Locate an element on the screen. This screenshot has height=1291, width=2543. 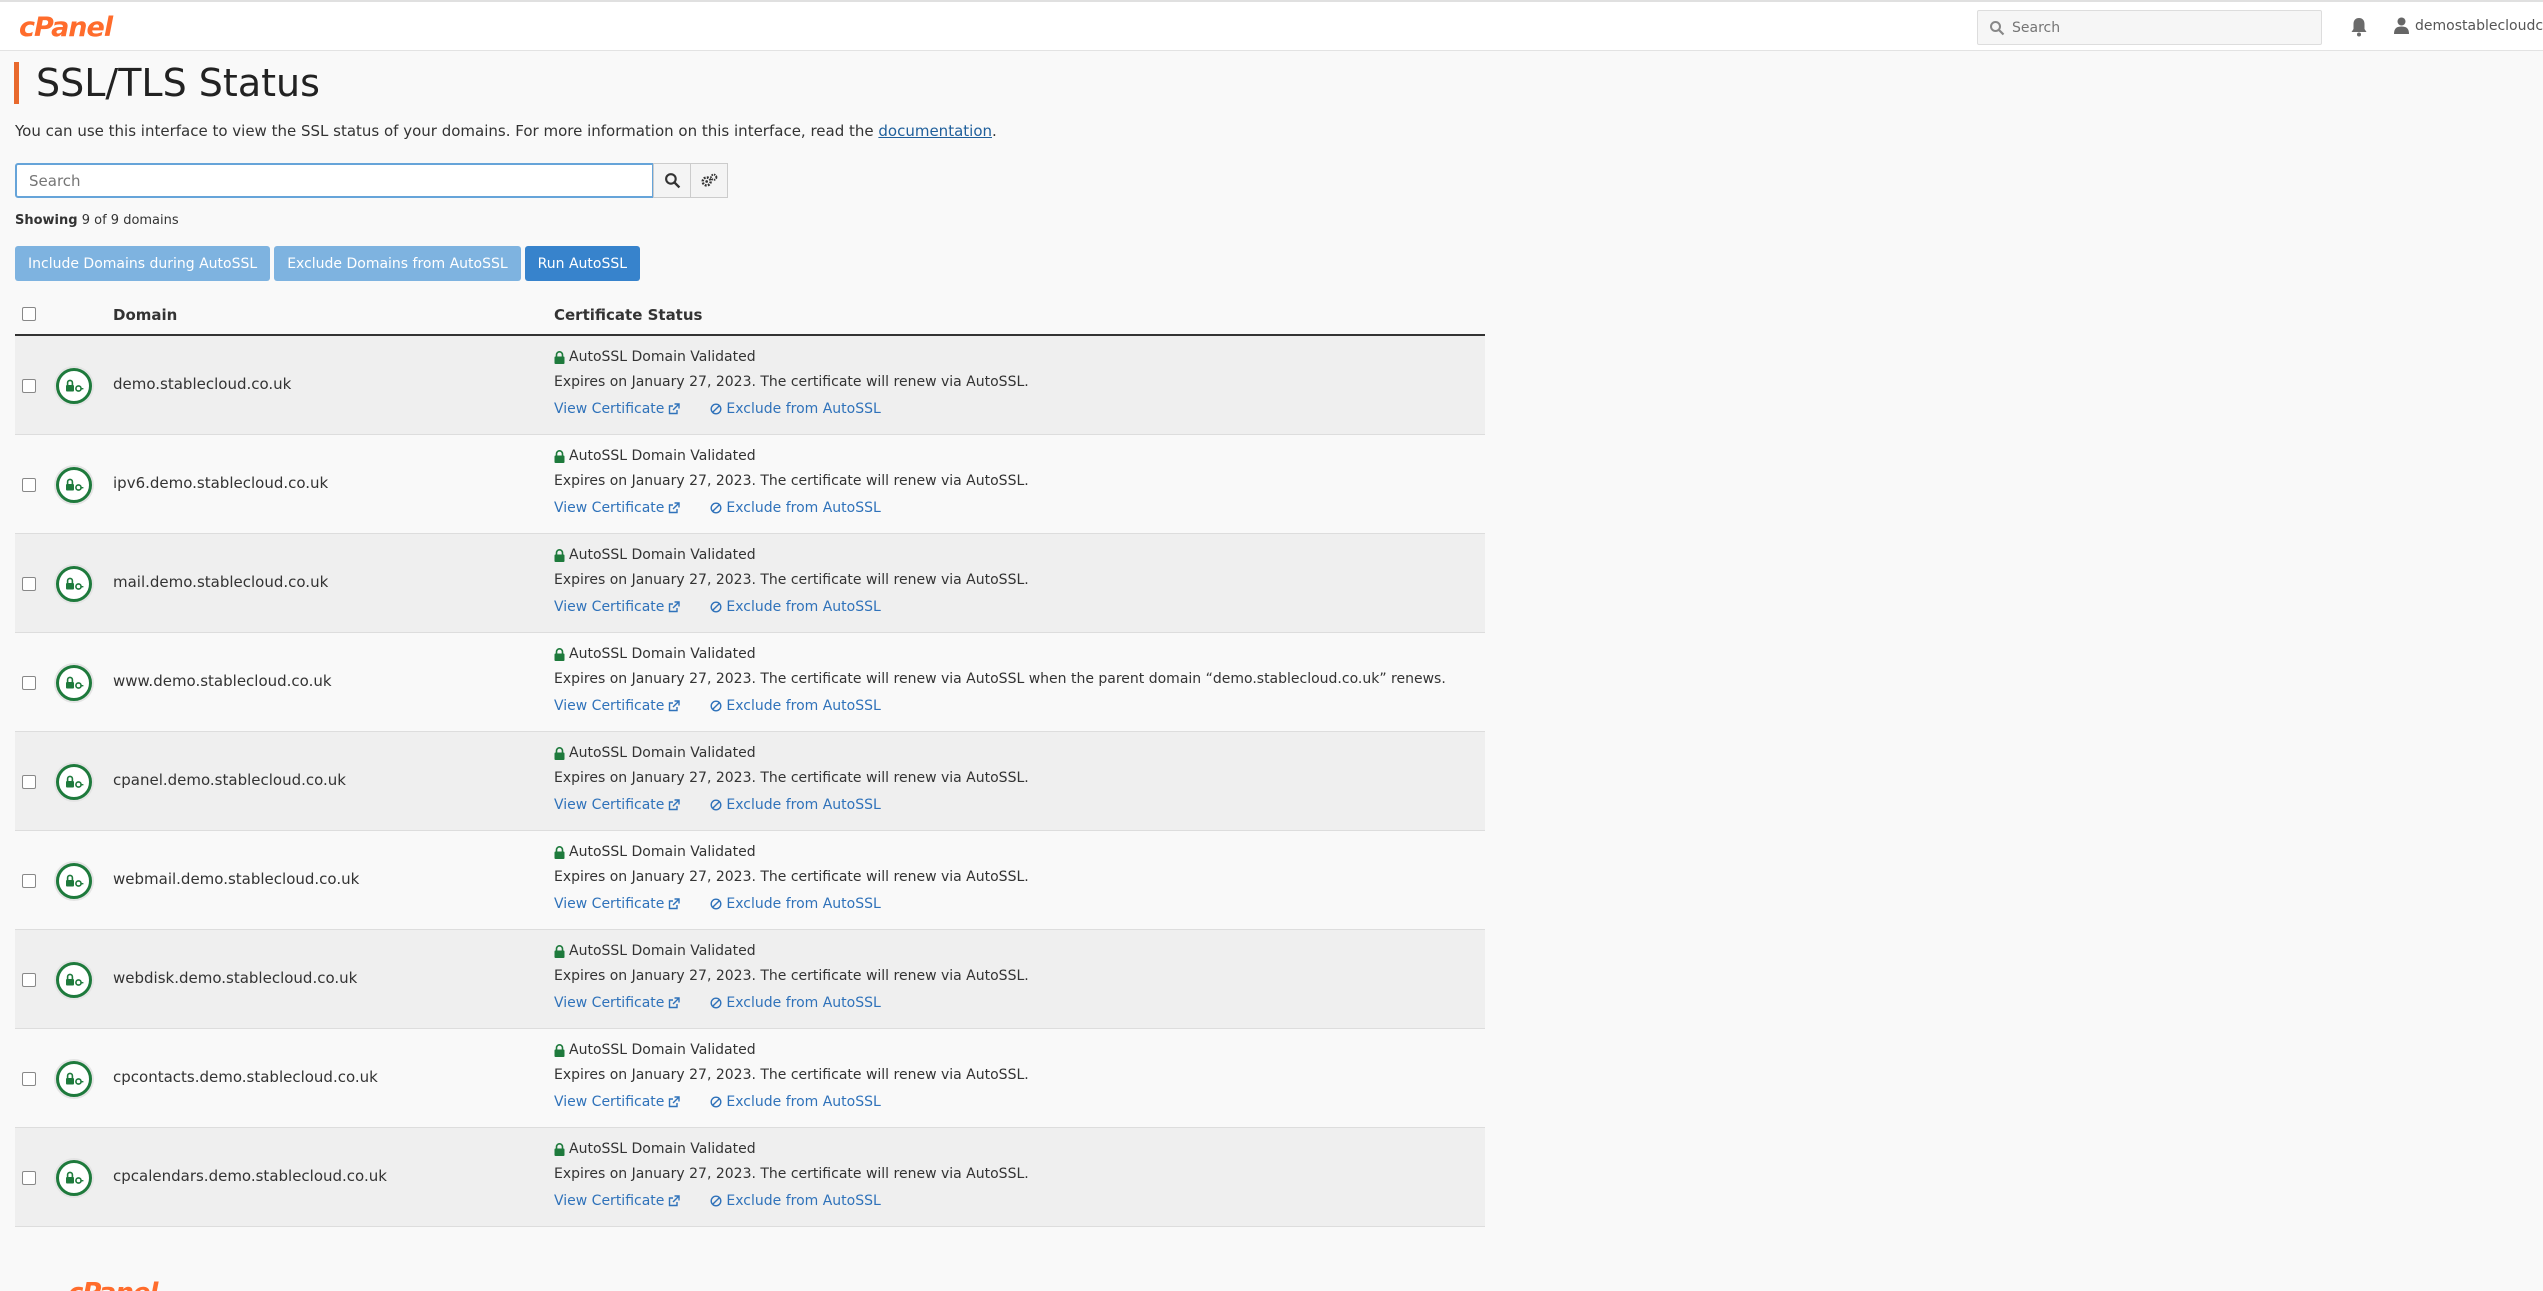
domain-name: cpanel.demo.stablecloud.co.uk is located at coordinates (229, 780).